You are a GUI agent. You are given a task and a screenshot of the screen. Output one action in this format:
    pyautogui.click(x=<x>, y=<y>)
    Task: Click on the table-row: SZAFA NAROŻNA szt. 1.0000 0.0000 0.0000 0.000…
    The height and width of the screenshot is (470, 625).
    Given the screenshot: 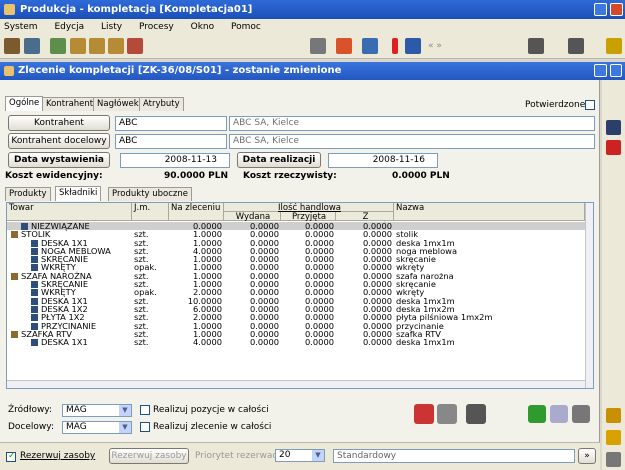 What is the action you would take?
    pyautogui.click(x=296, y=275)
    